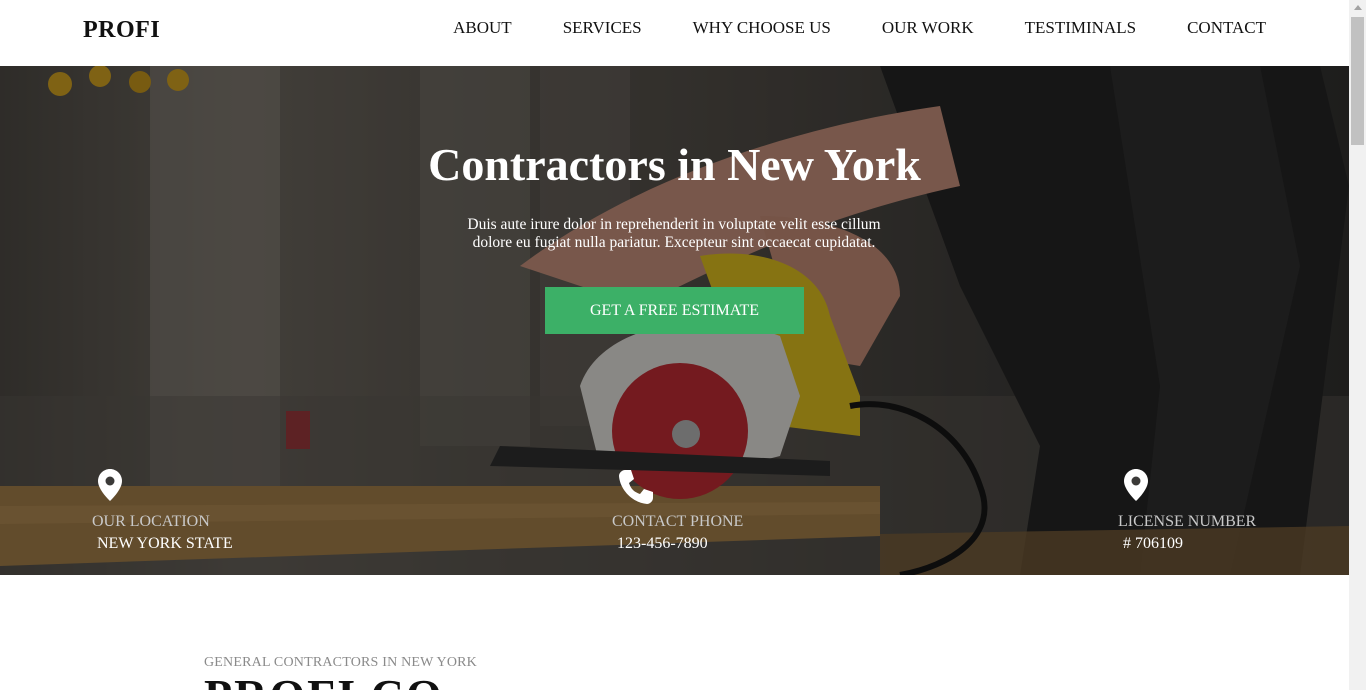  I want to click on get-free-estimate-button: GET A FREE ESTIMATE, so click(674, 310).